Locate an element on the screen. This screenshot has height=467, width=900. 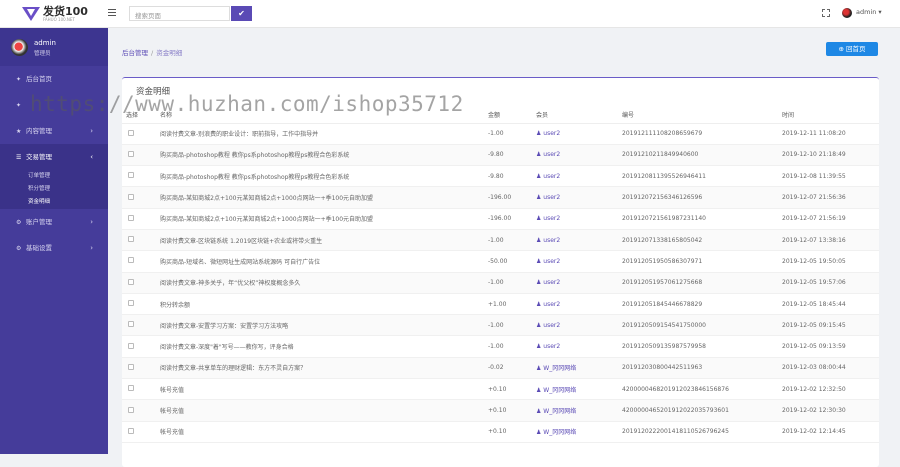
user-menu: admin ▾ is located at coordinates (869, 12).